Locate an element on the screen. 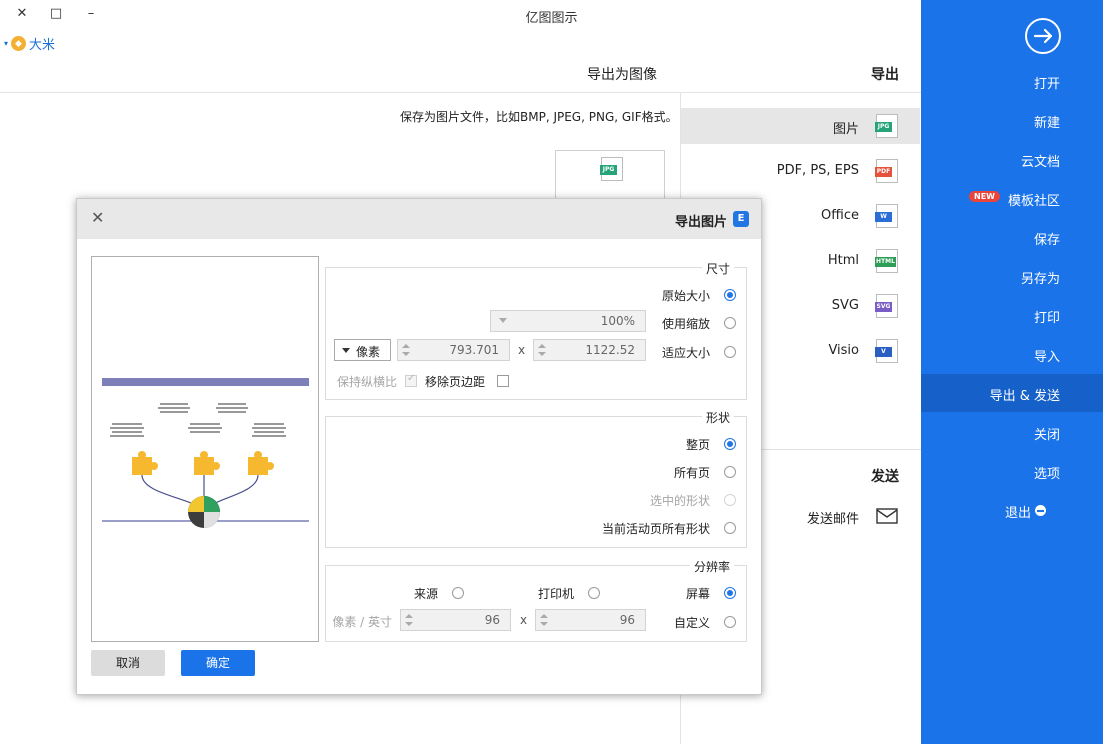  file-format-icon: V is located at coordinates (886, 351).